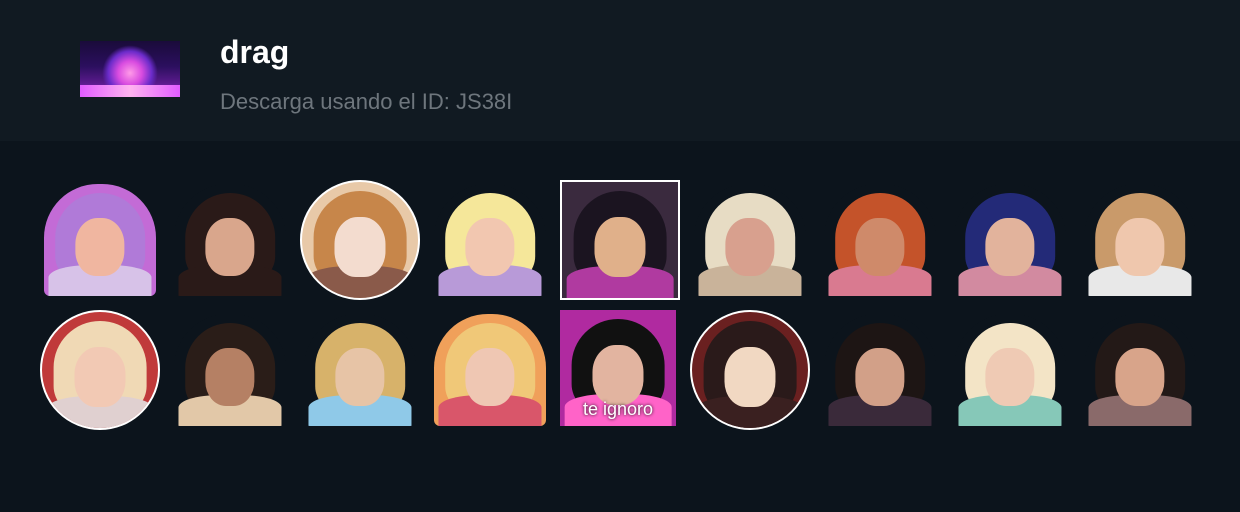 The width and height of the screenshot is (1240, 512). Describe the element at coordinates (130, 69) in the screenshot. I see `stage-lights-thumbnail` at that location.